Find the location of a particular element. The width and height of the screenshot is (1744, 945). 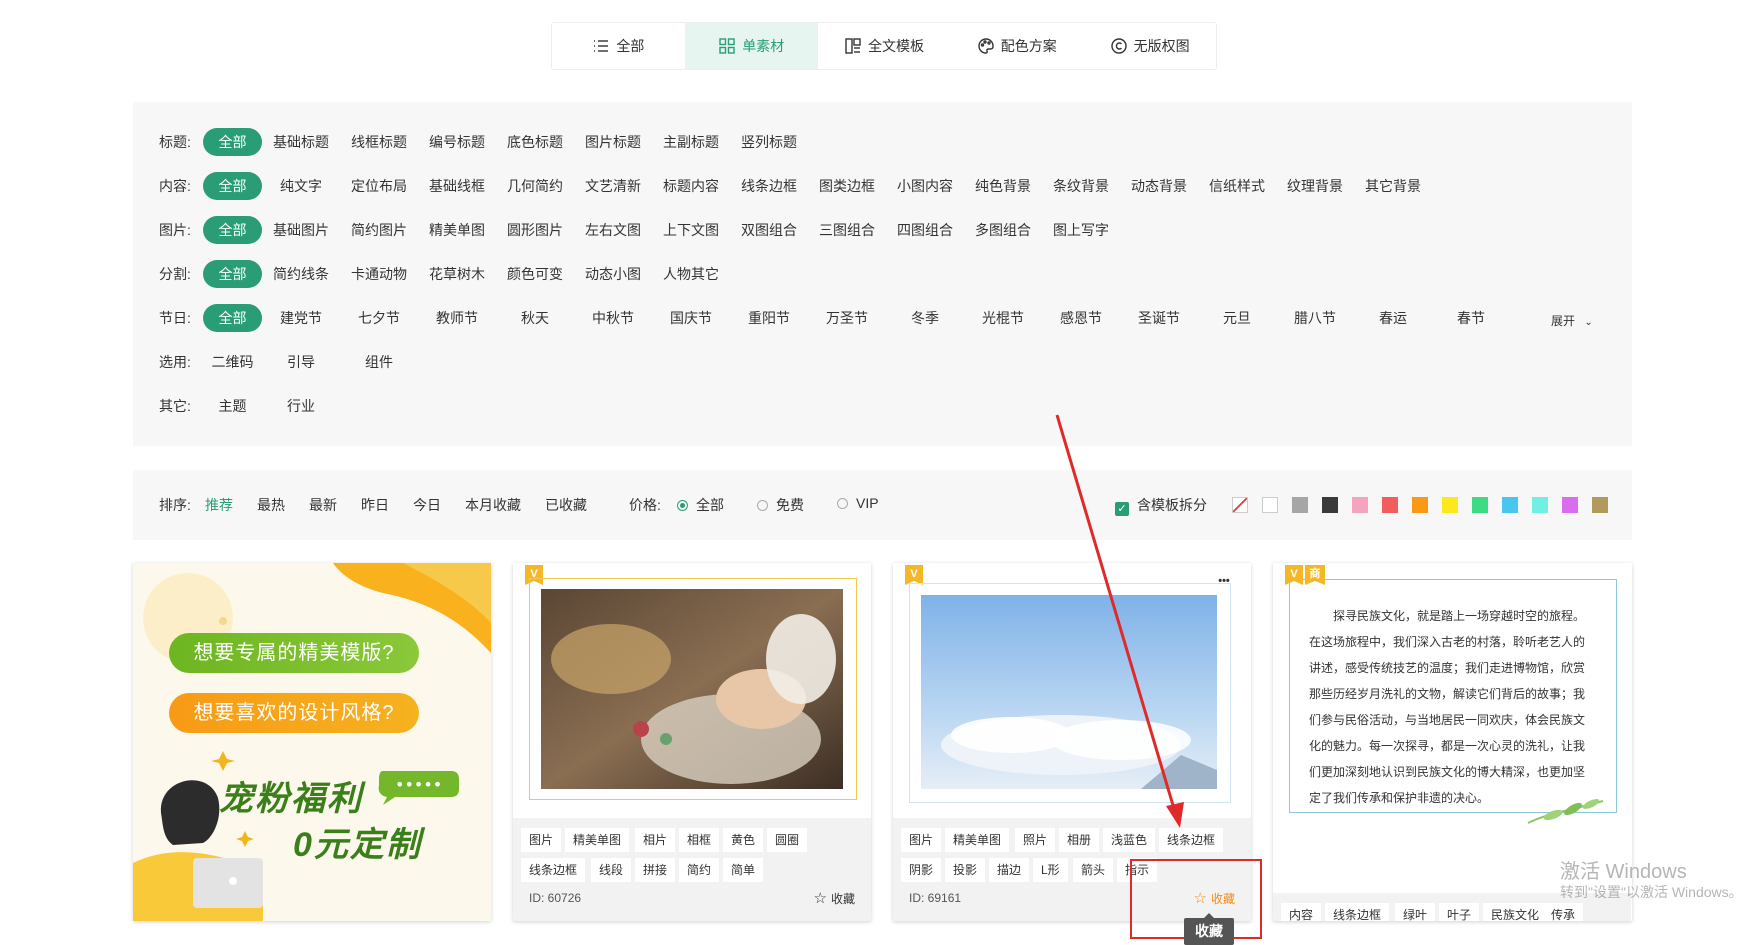

tag: 投影 is located at coordinates (965, 870).